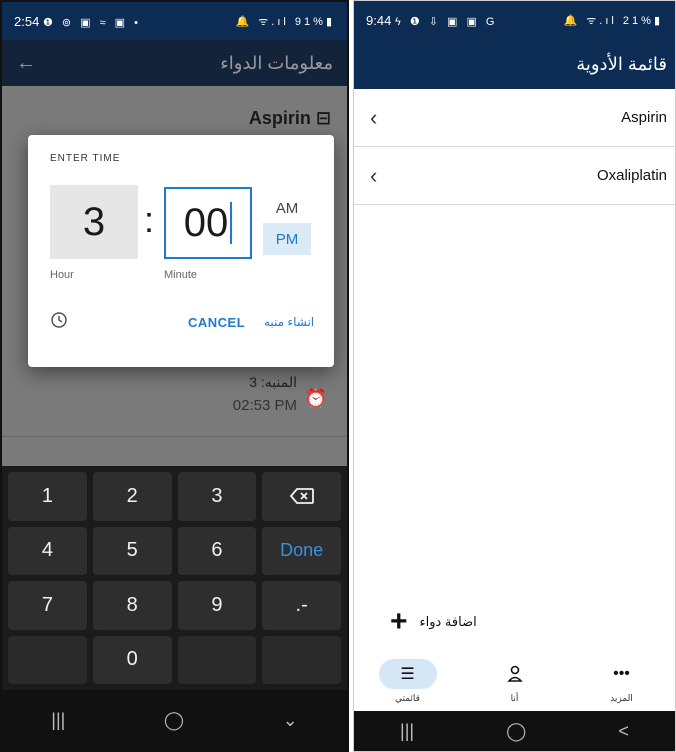 The width and height of the screenshot is (676, 752). Describe the element at coordinates (631, 175) in the screenshot. I see `medicine-name: Oxaliplatin` at that location.